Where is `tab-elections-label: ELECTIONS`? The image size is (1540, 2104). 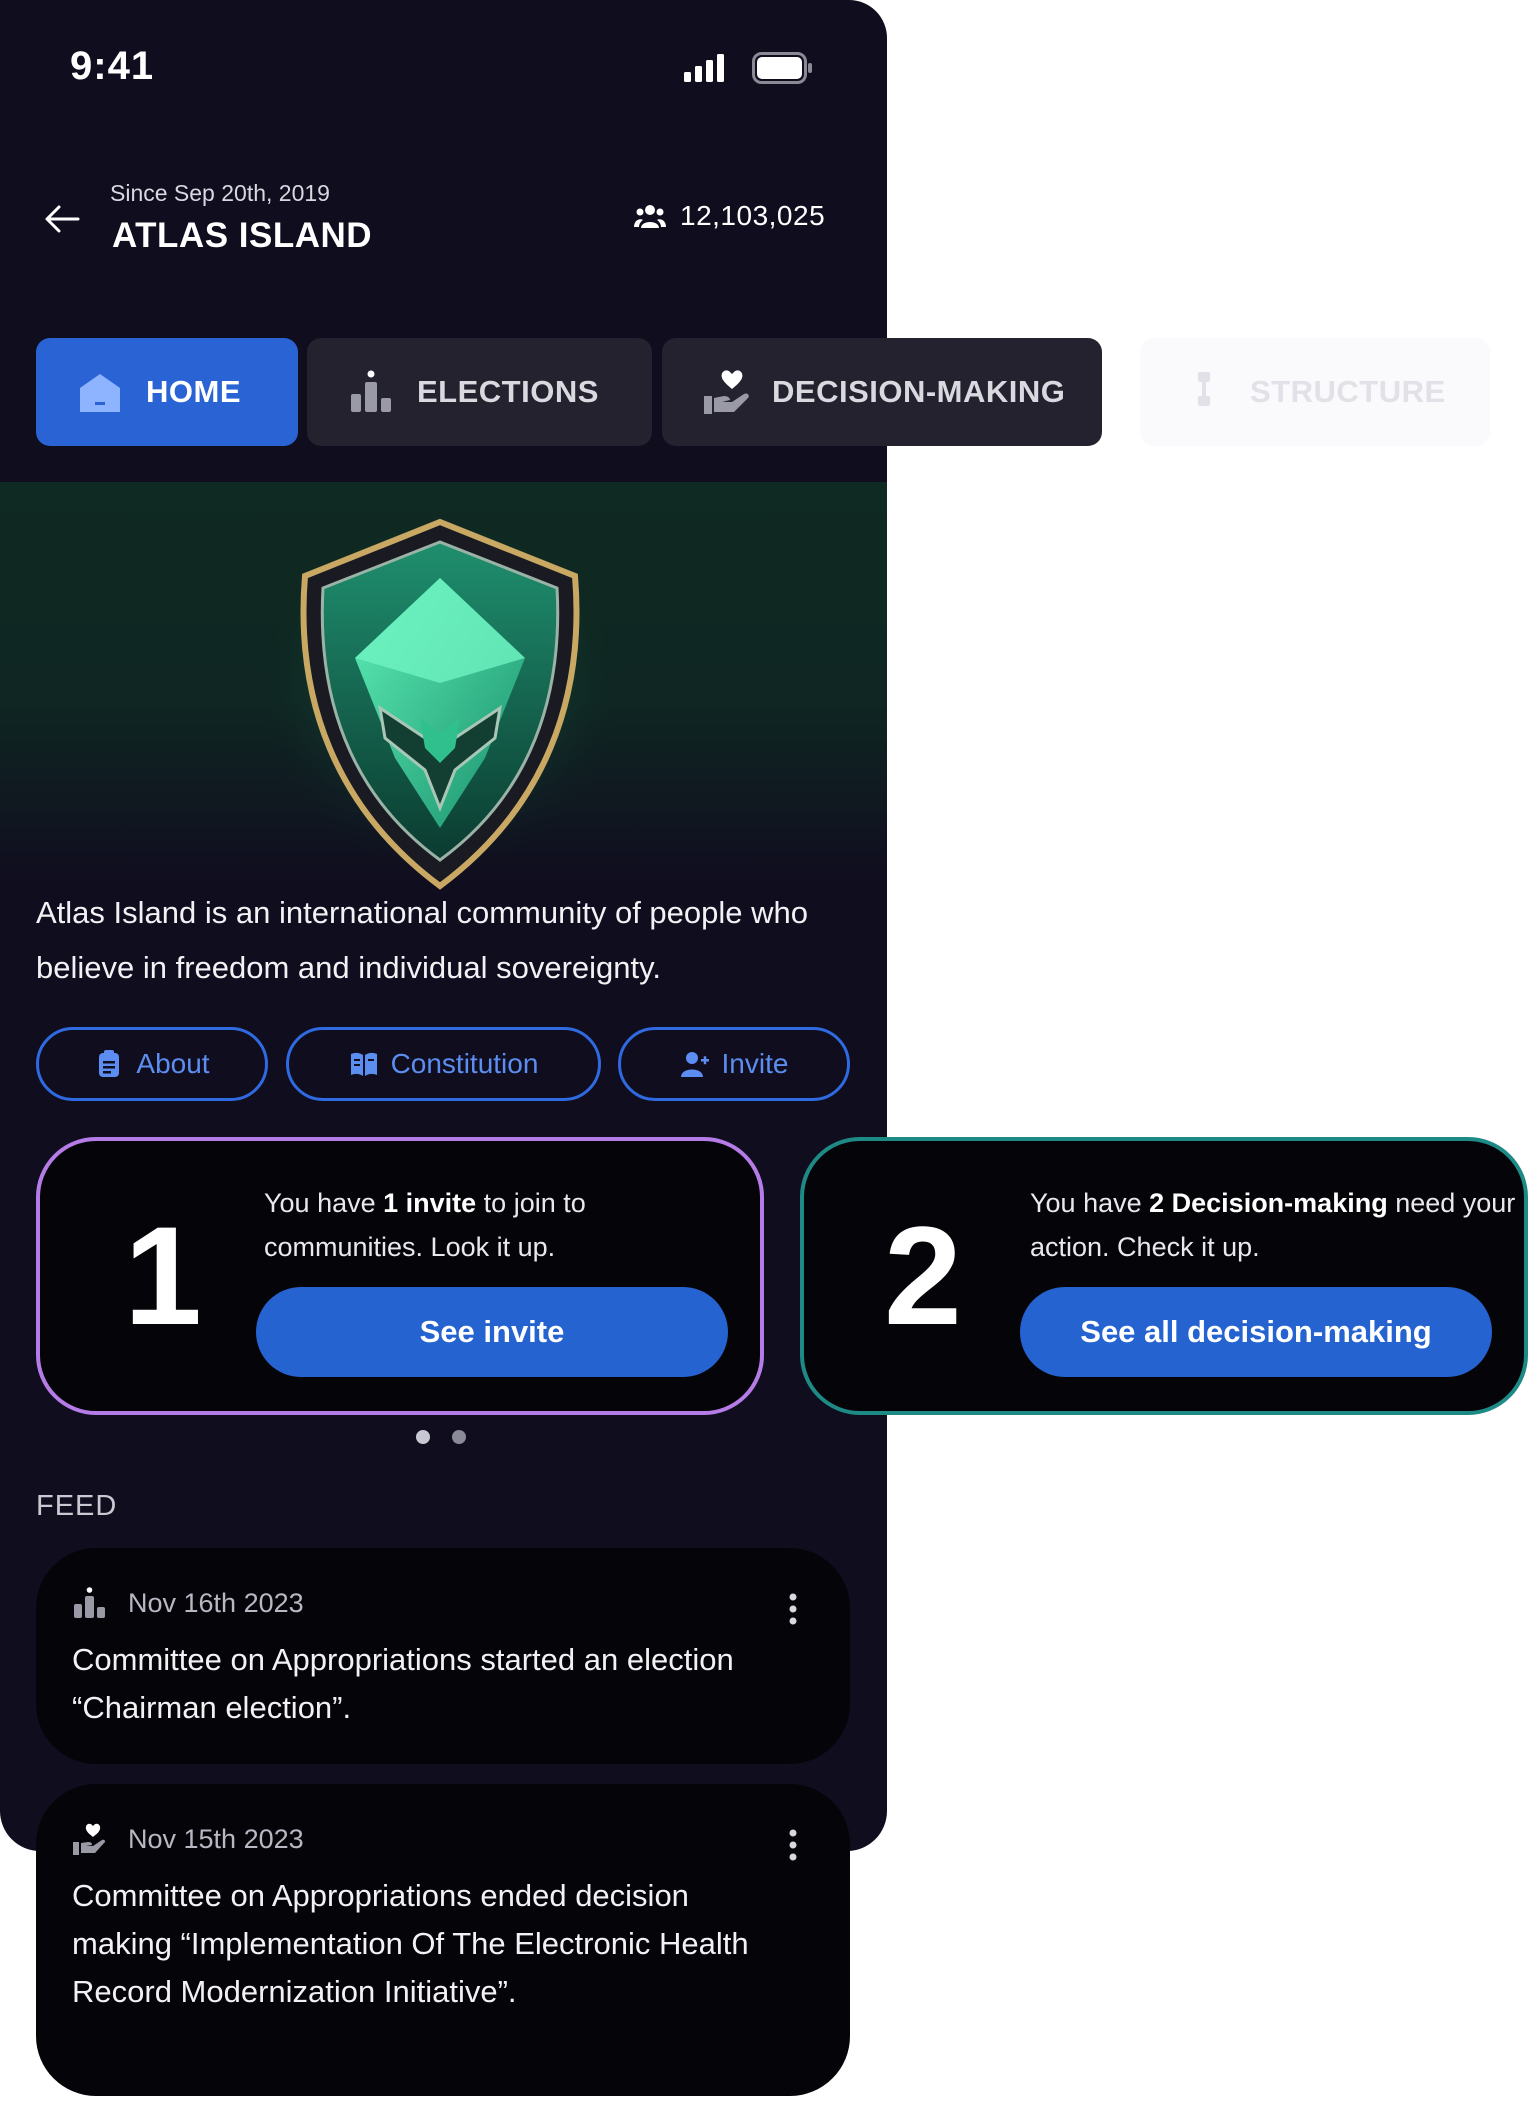
tab-elections-label: ELECTIONS is located at coordinates (508, 391).